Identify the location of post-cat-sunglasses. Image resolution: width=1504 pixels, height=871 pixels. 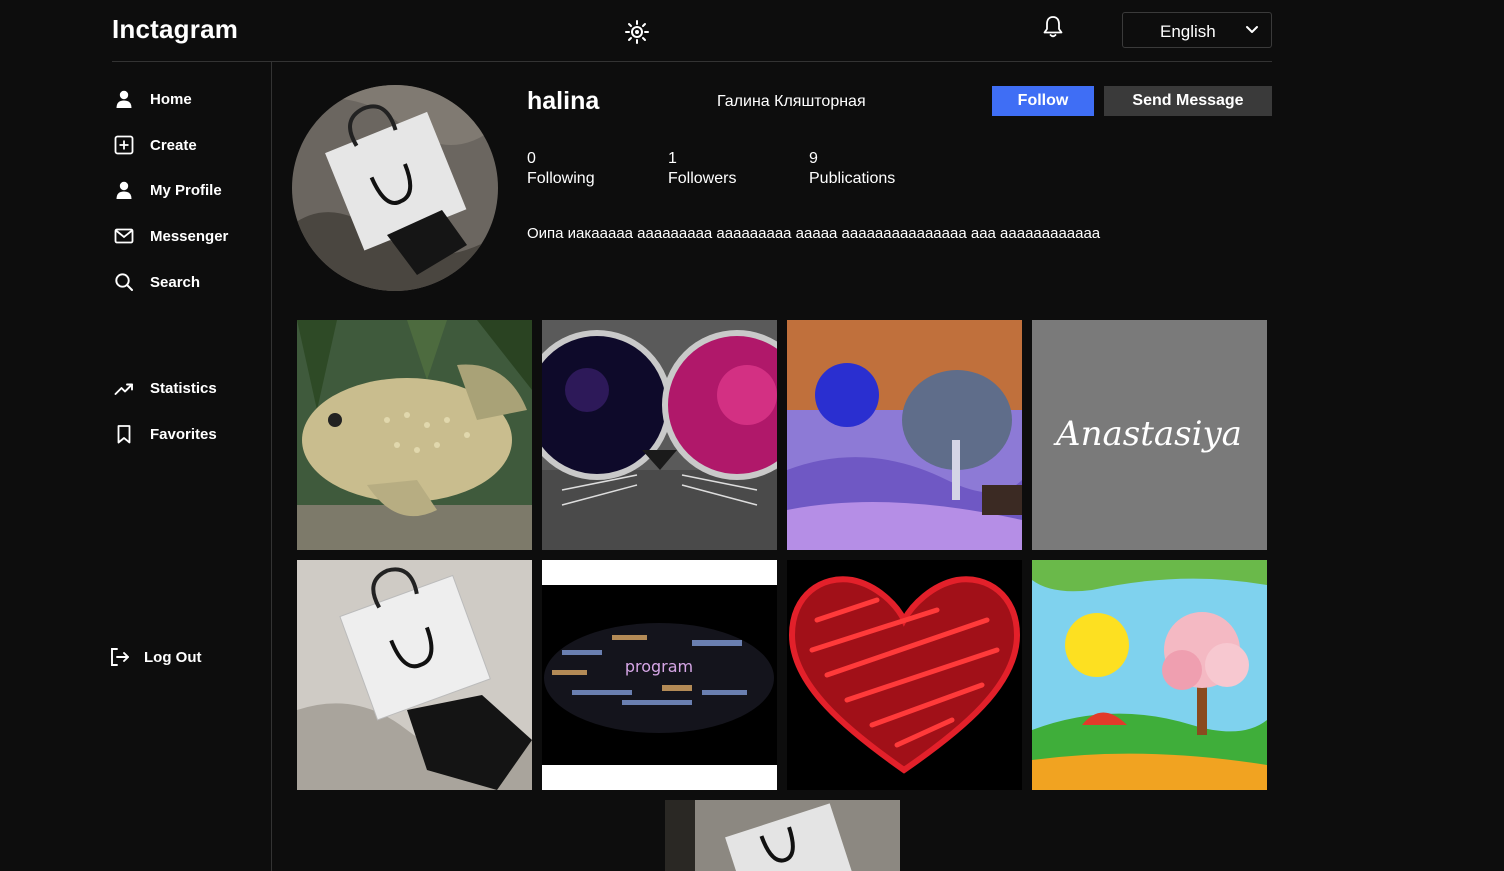
(659, 435).